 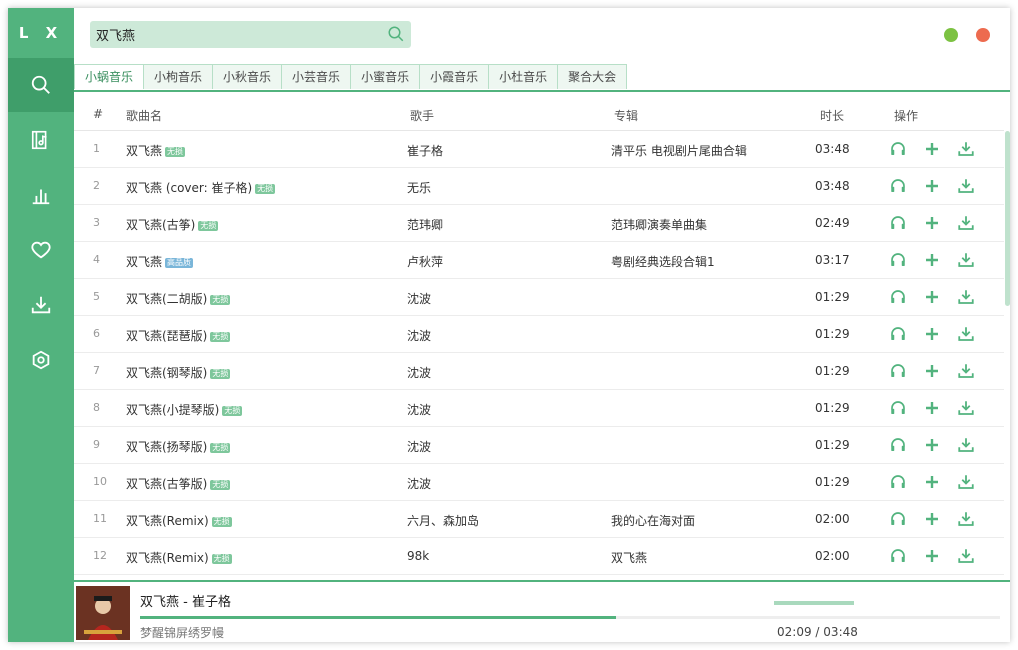 I want to click on tab-aggregate: 聚合大会, so click(x=592, y=76).